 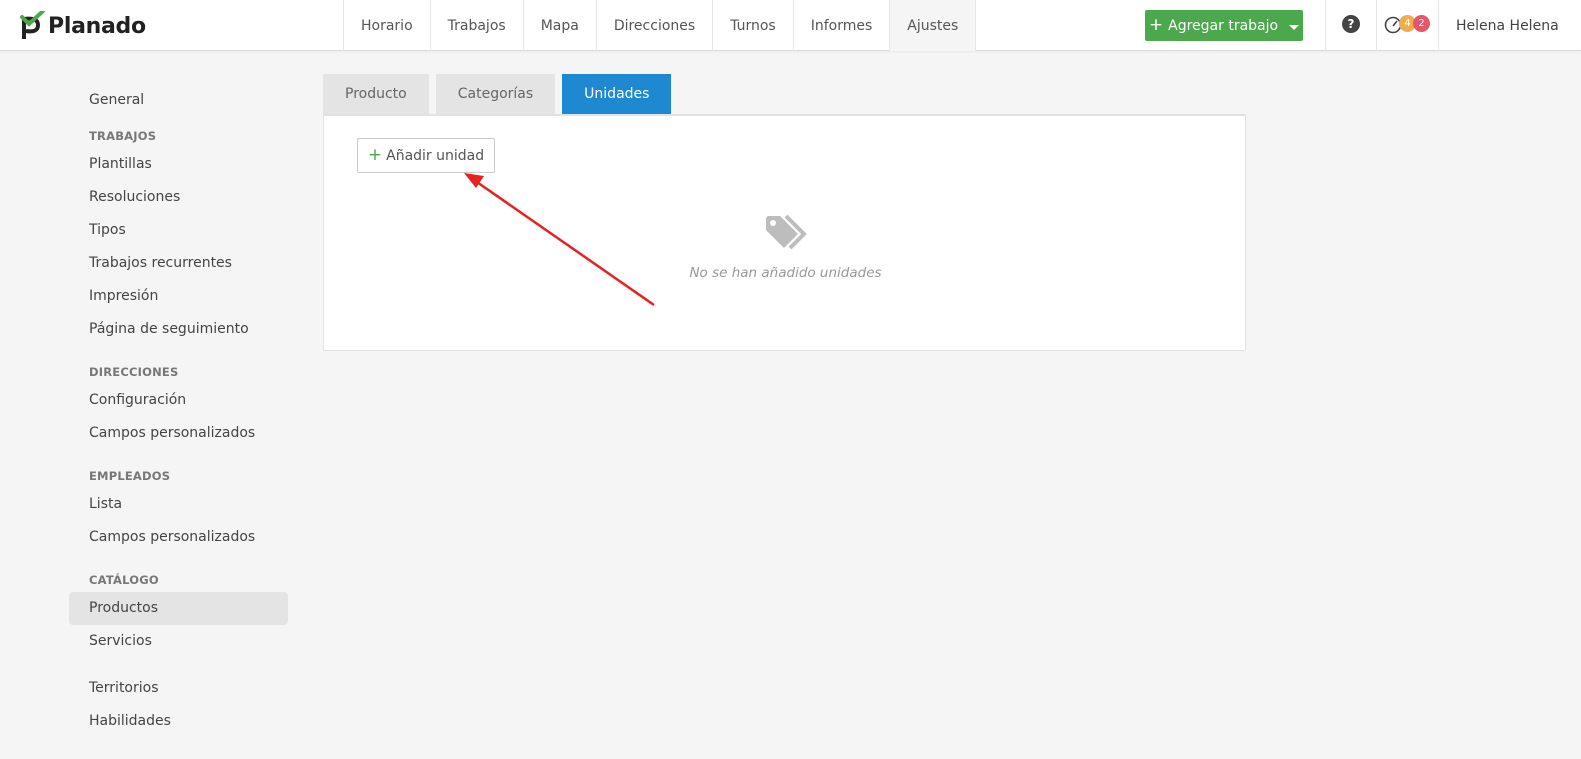 What do you see at coordinates (476, 25) in the screenshot?
I see `nav-trabajos: Trabajos` at bounding box center [476, 25].